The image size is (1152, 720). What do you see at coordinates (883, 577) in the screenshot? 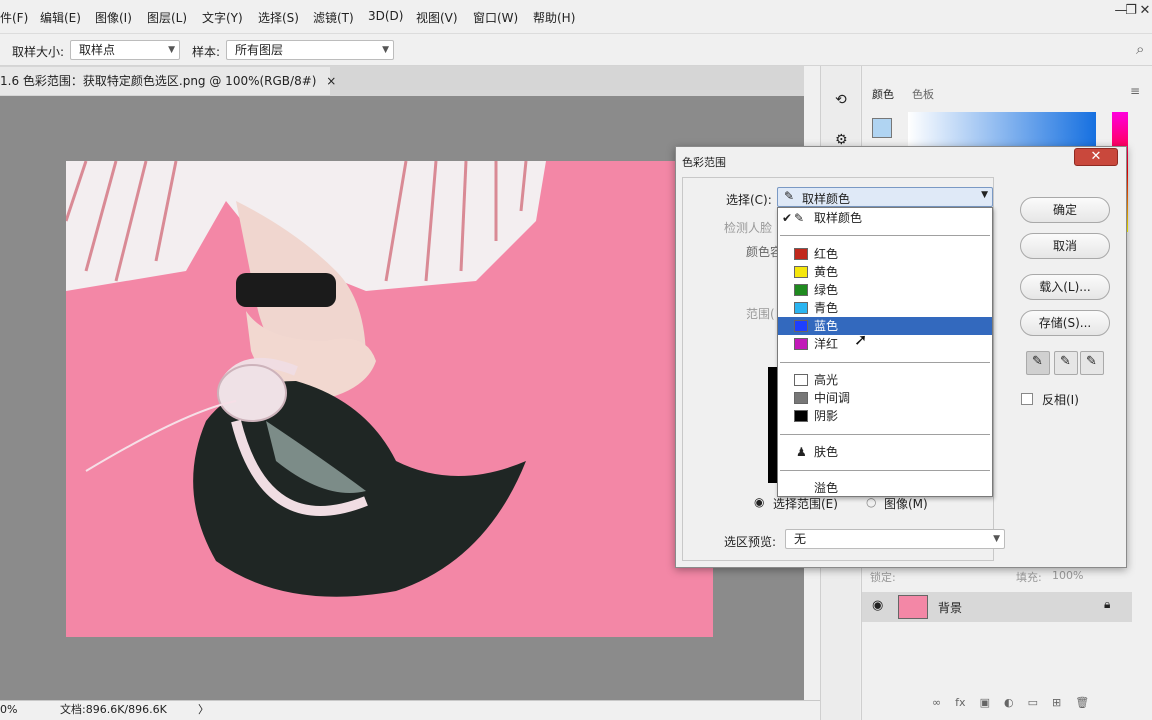
I see `layer-lock-label: 锁定:` at bounding box center [883, 577].